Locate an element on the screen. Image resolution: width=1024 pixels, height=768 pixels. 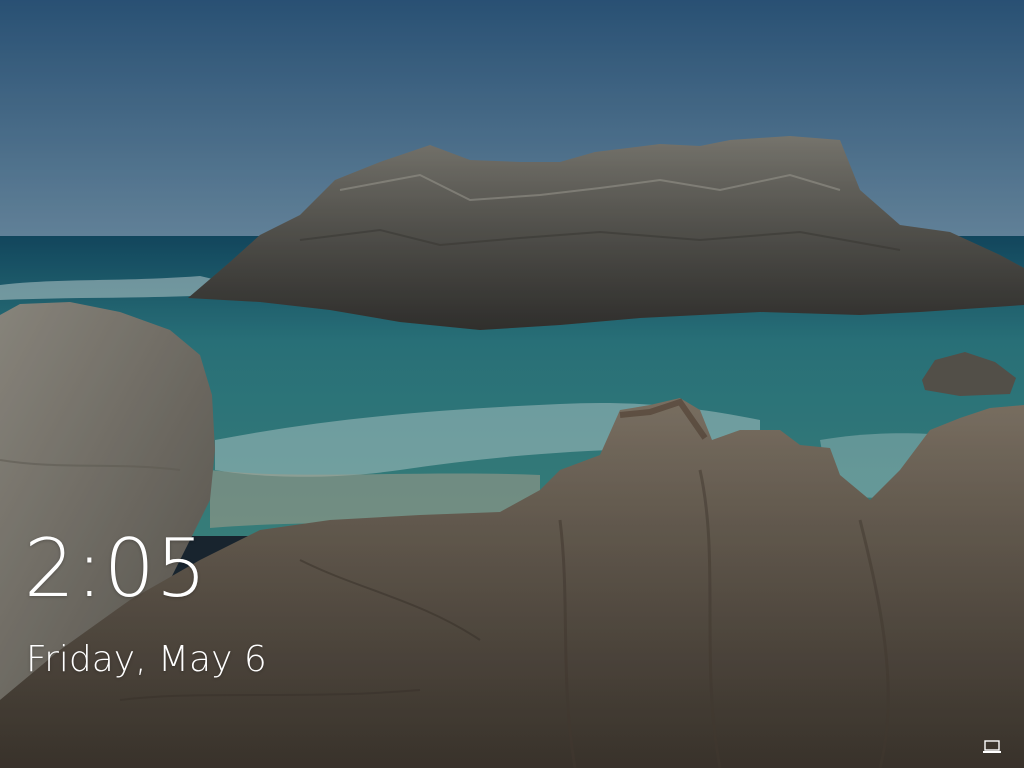
clock-time: 2:05 is located at coordinates (116, 568).